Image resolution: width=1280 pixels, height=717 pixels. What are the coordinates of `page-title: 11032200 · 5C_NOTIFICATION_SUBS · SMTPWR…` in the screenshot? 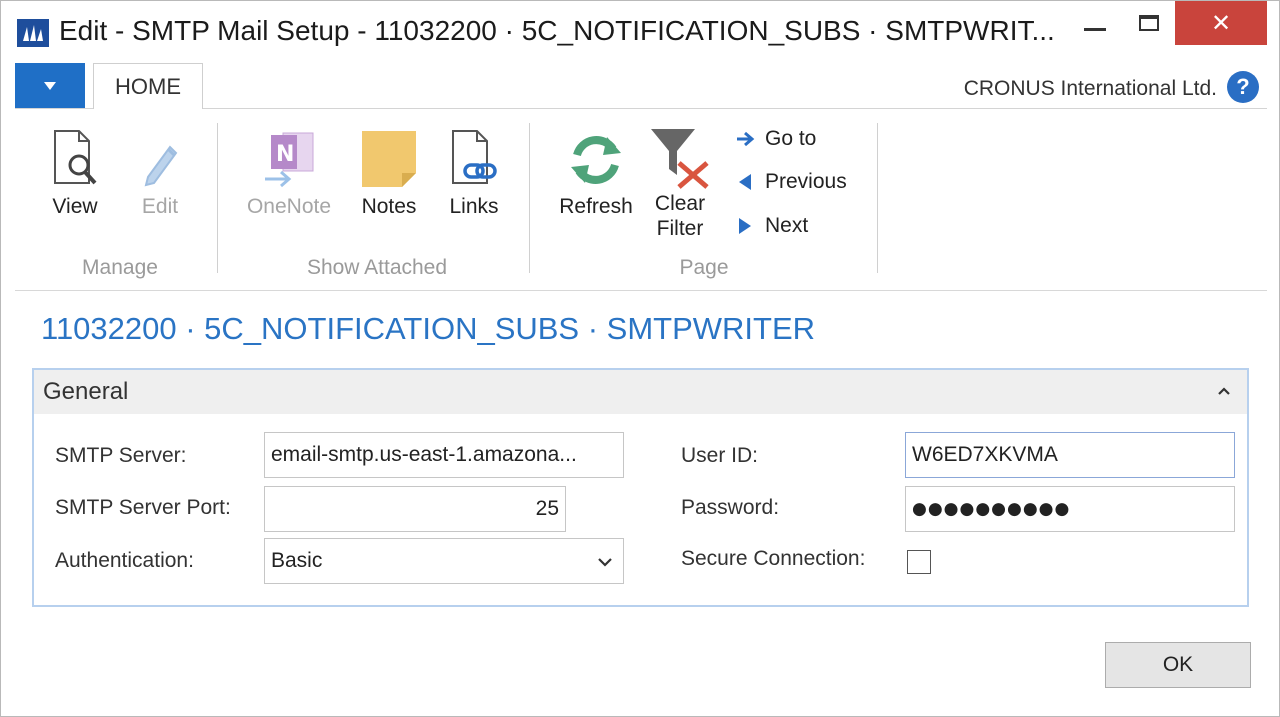 It's located at (428, 328).